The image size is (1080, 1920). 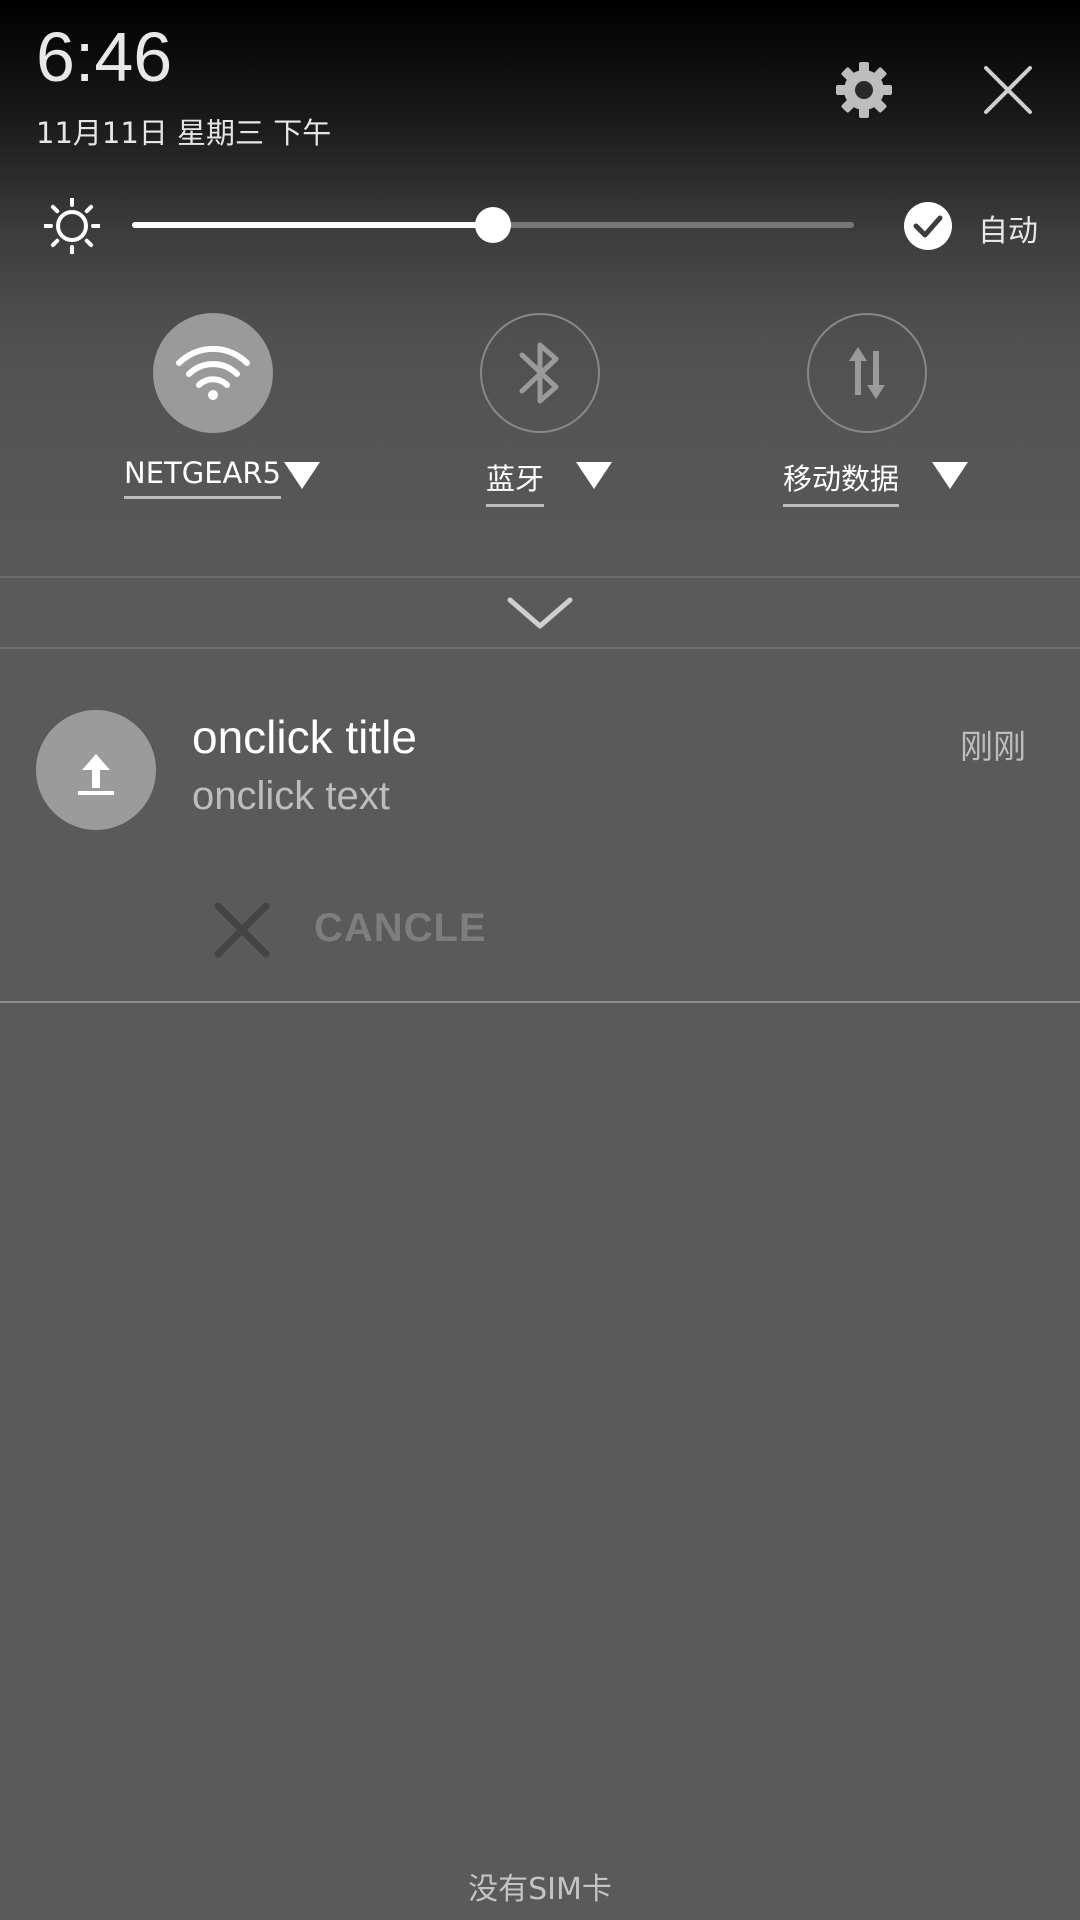 What do you see at coordinates (400, 928) in the screenshot?
I see `cancel-action-label: CANCLE` at bounding box center [400, 928].